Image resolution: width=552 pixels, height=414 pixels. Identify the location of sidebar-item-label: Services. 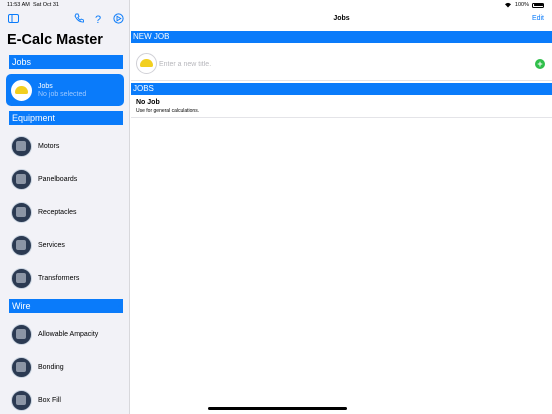
(51, 245).